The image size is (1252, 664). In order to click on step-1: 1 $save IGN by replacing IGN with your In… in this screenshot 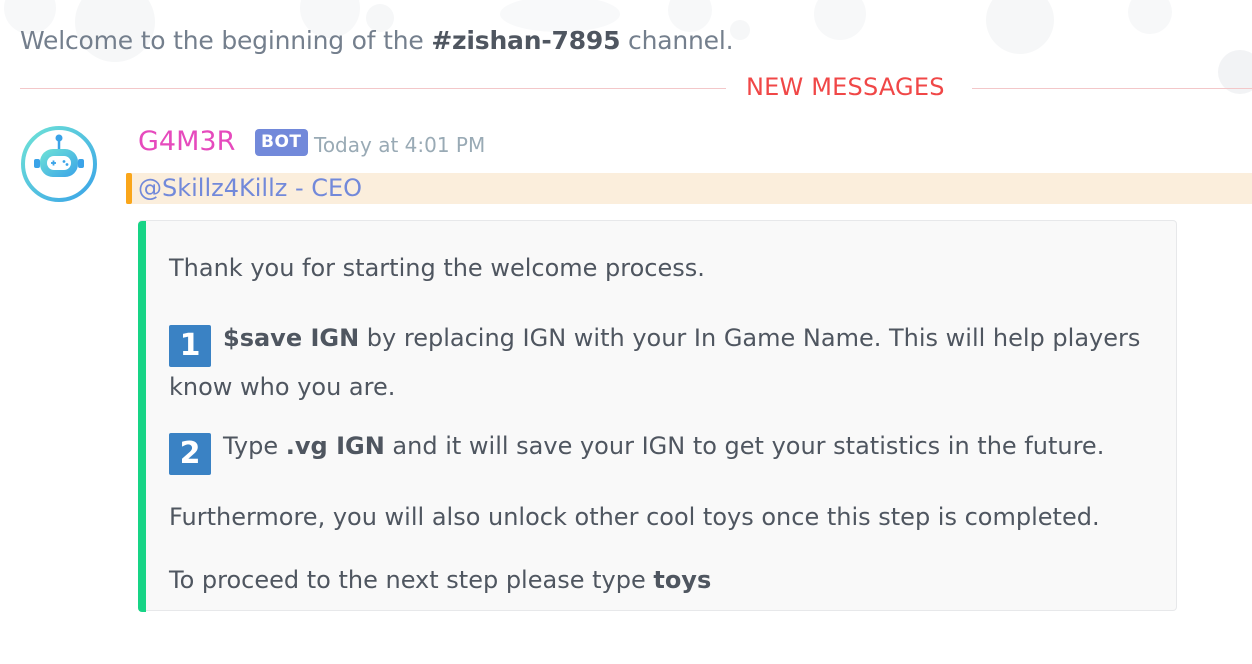, I will do `click(664, 362)`.